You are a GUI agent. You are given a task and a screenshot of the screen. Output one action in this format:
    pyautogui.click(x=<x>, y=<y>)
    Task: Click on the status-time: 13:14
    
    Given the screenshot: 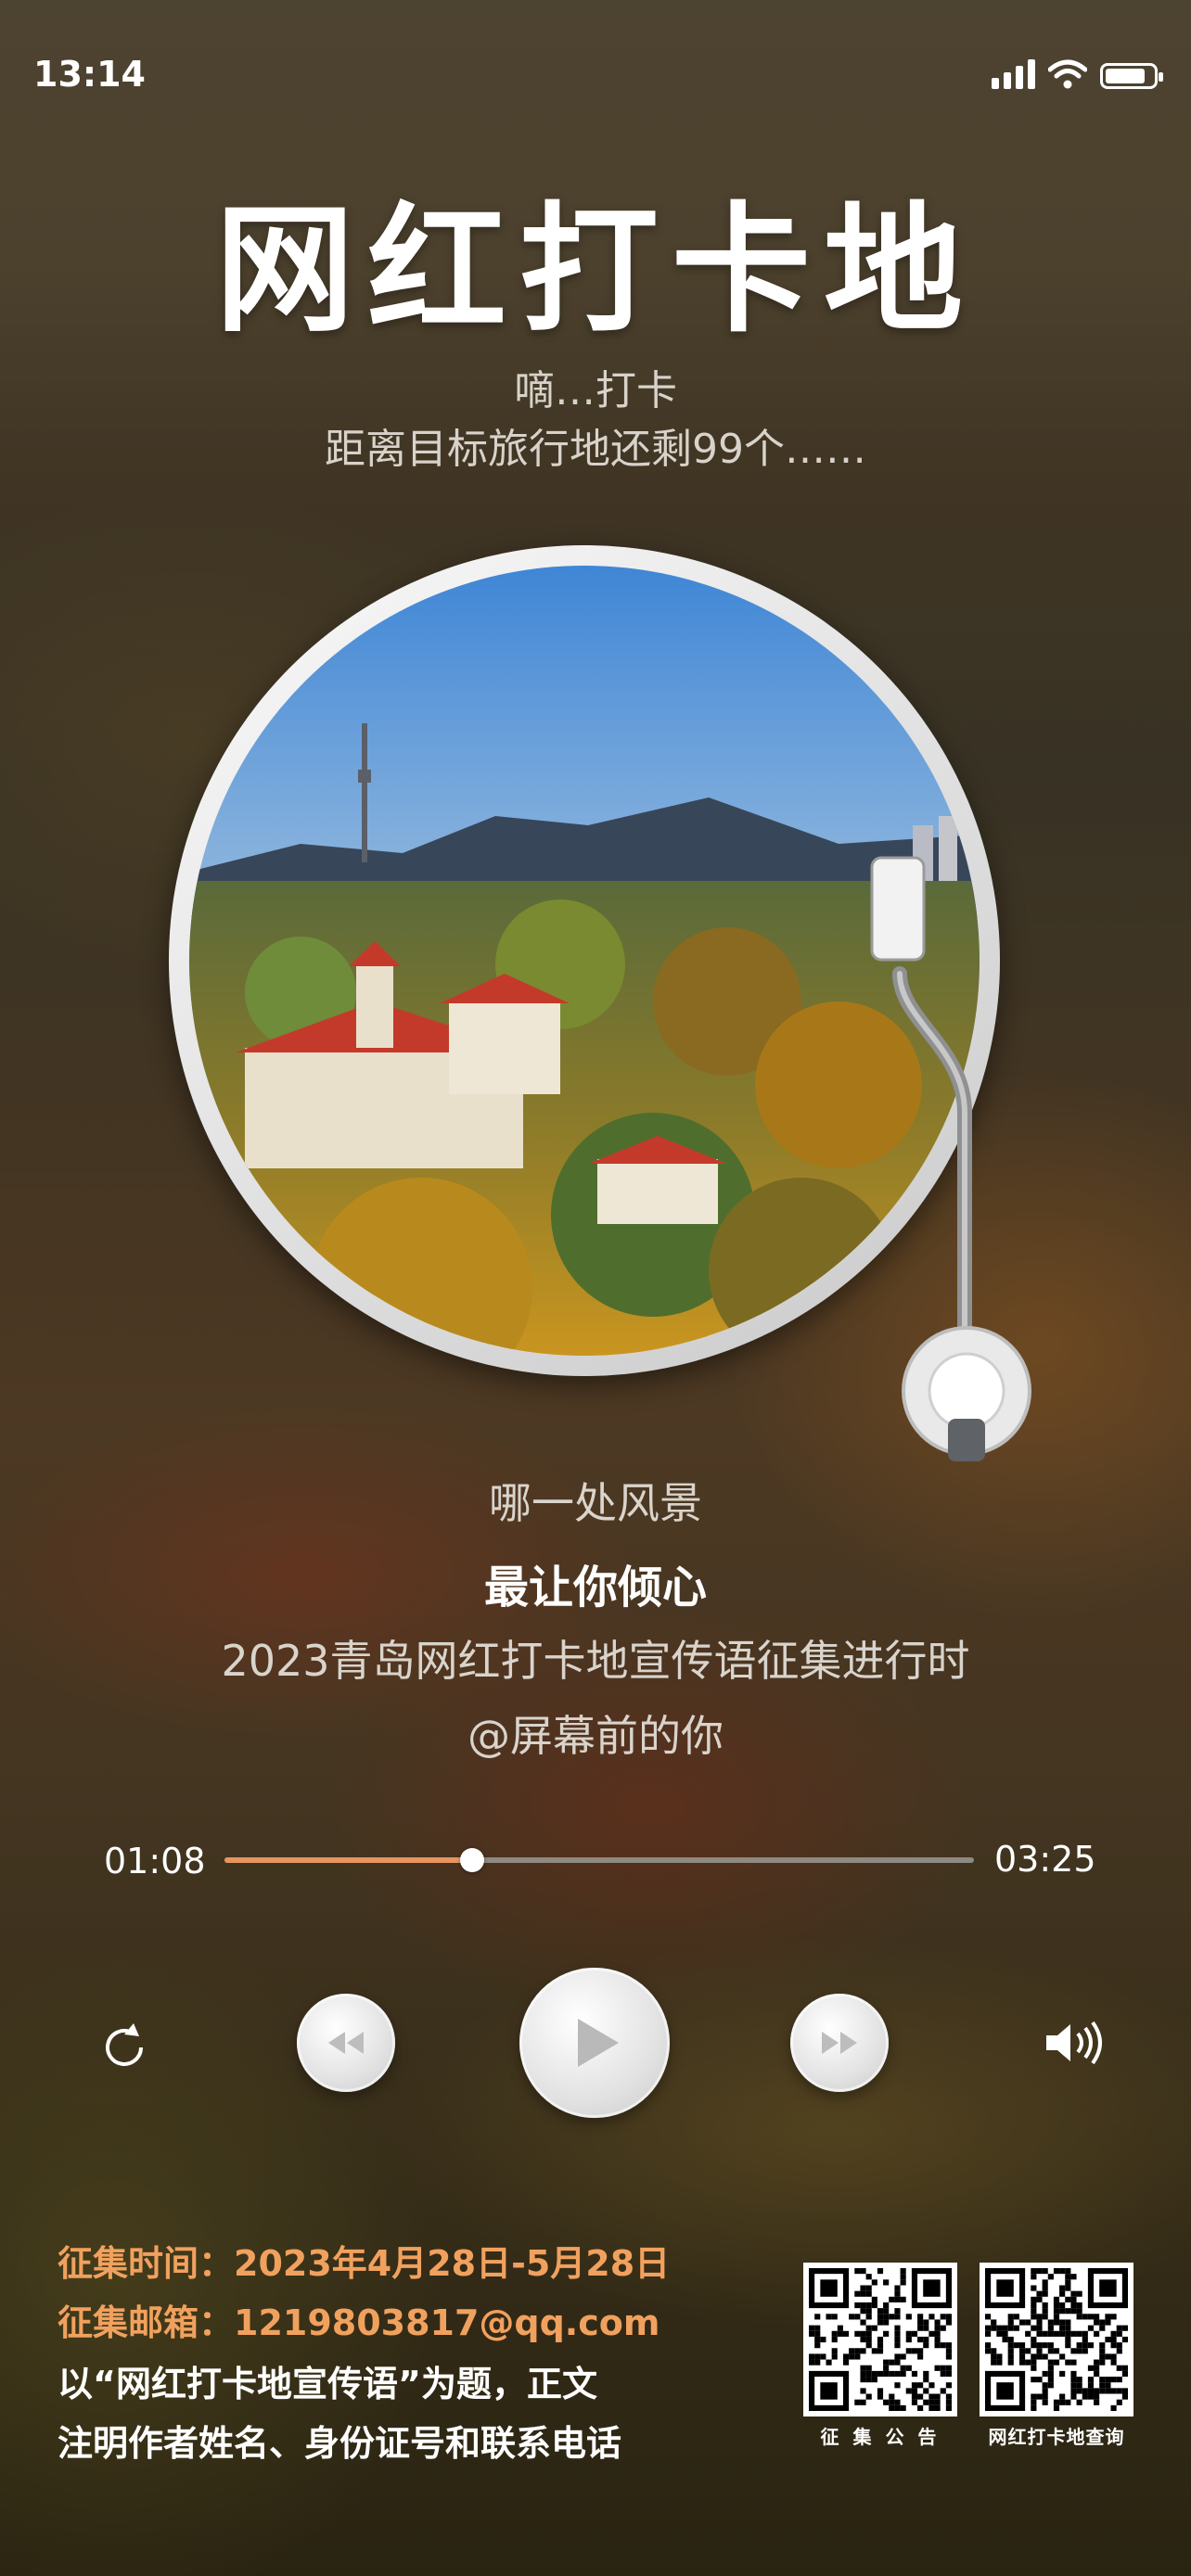 What is the action you would take?
    pyautogui.click(x=89, y=74)
    